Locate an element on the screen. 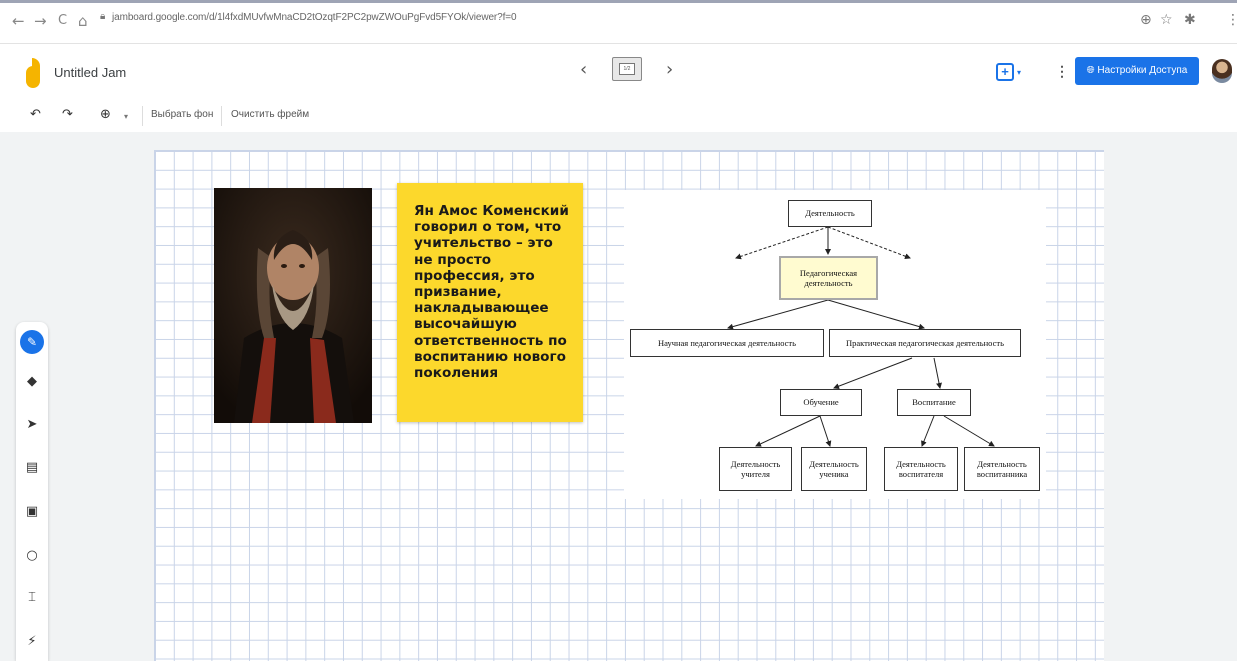 This screenshot has width=1237, height=661. diagram-node-scientific: Научная педагогическая деятельность is located at coordinates (727, 343).